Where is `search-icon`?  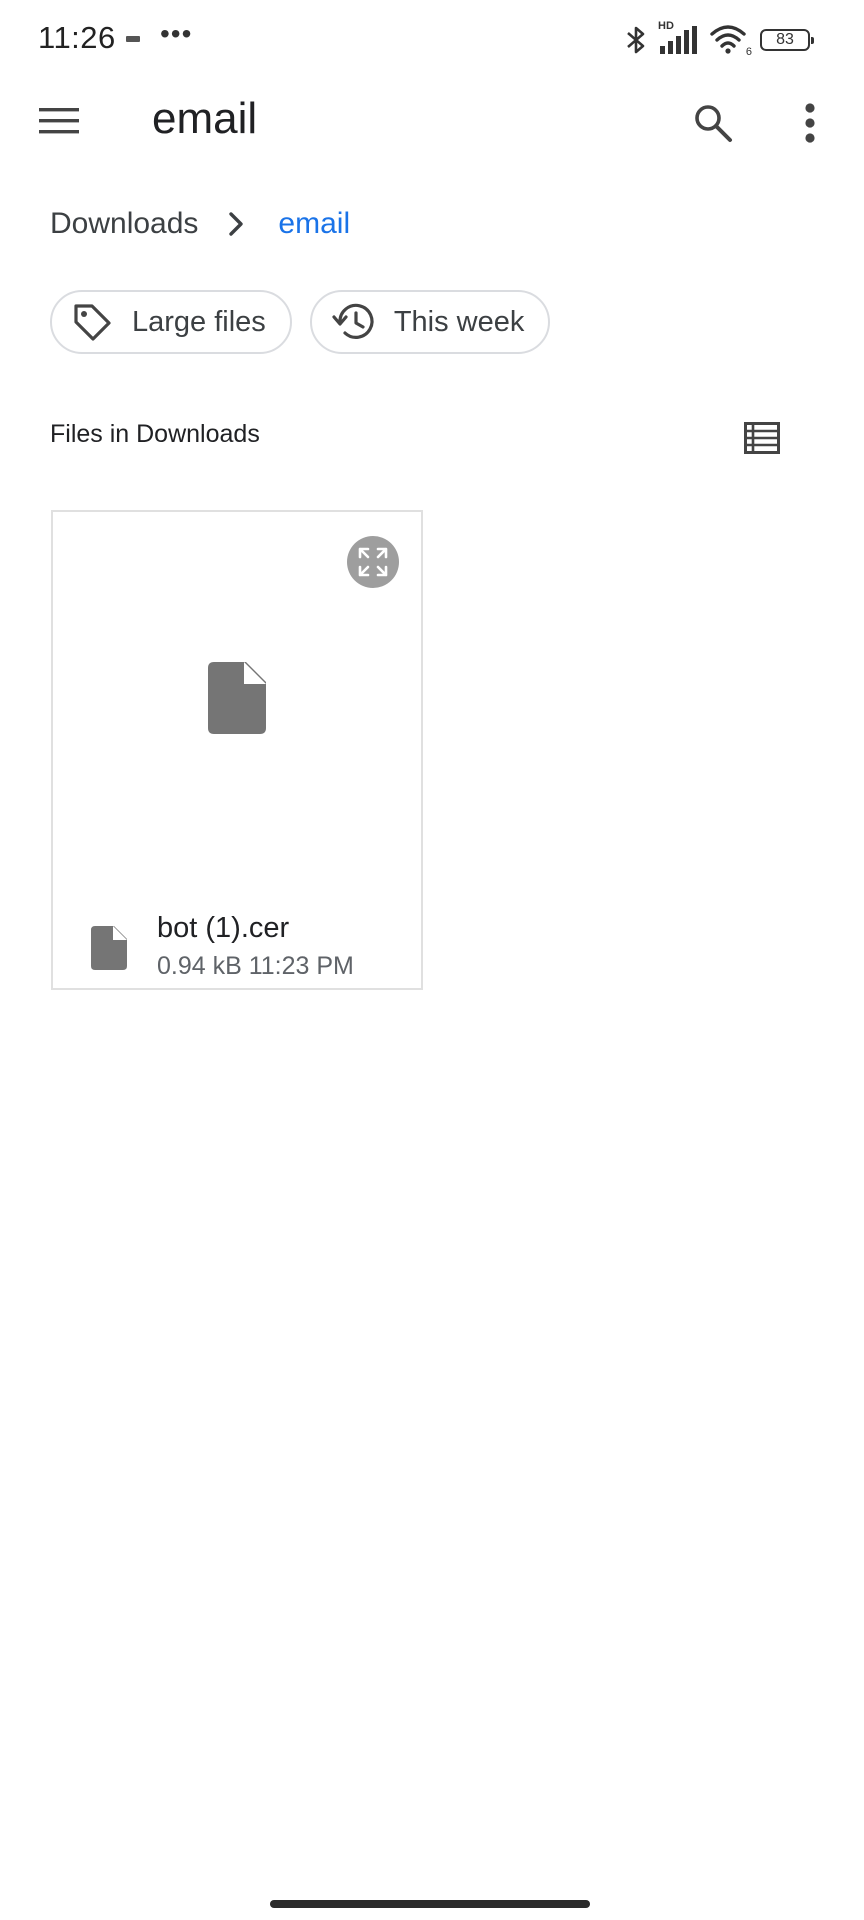 search-icon is located at coordinates (713, 123).